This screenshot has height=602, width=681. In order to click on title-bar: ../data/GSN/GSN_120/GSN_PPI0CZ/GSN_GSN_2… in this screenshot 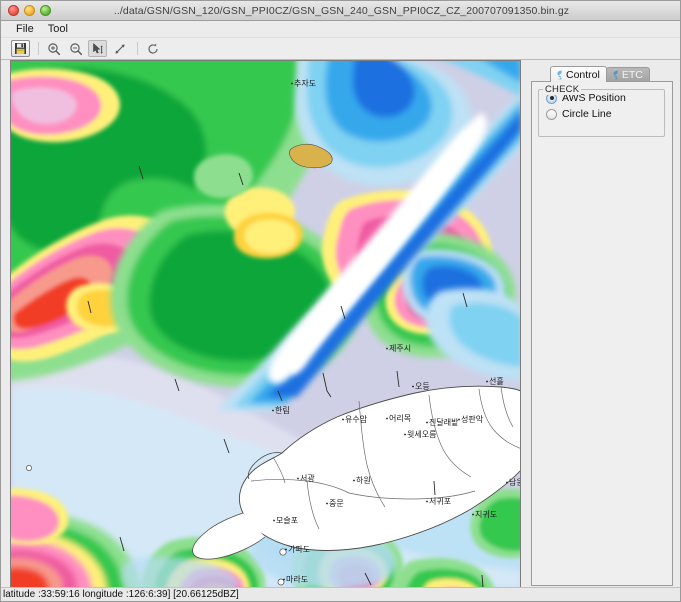, I will do `click(340, 11)`.